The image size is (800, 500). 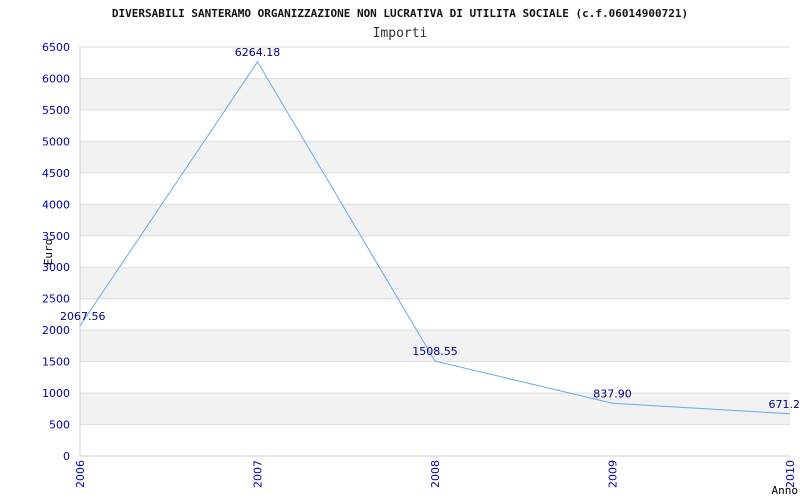 I want to click on y-axis-title: Euro, so click(x=48, y=252).